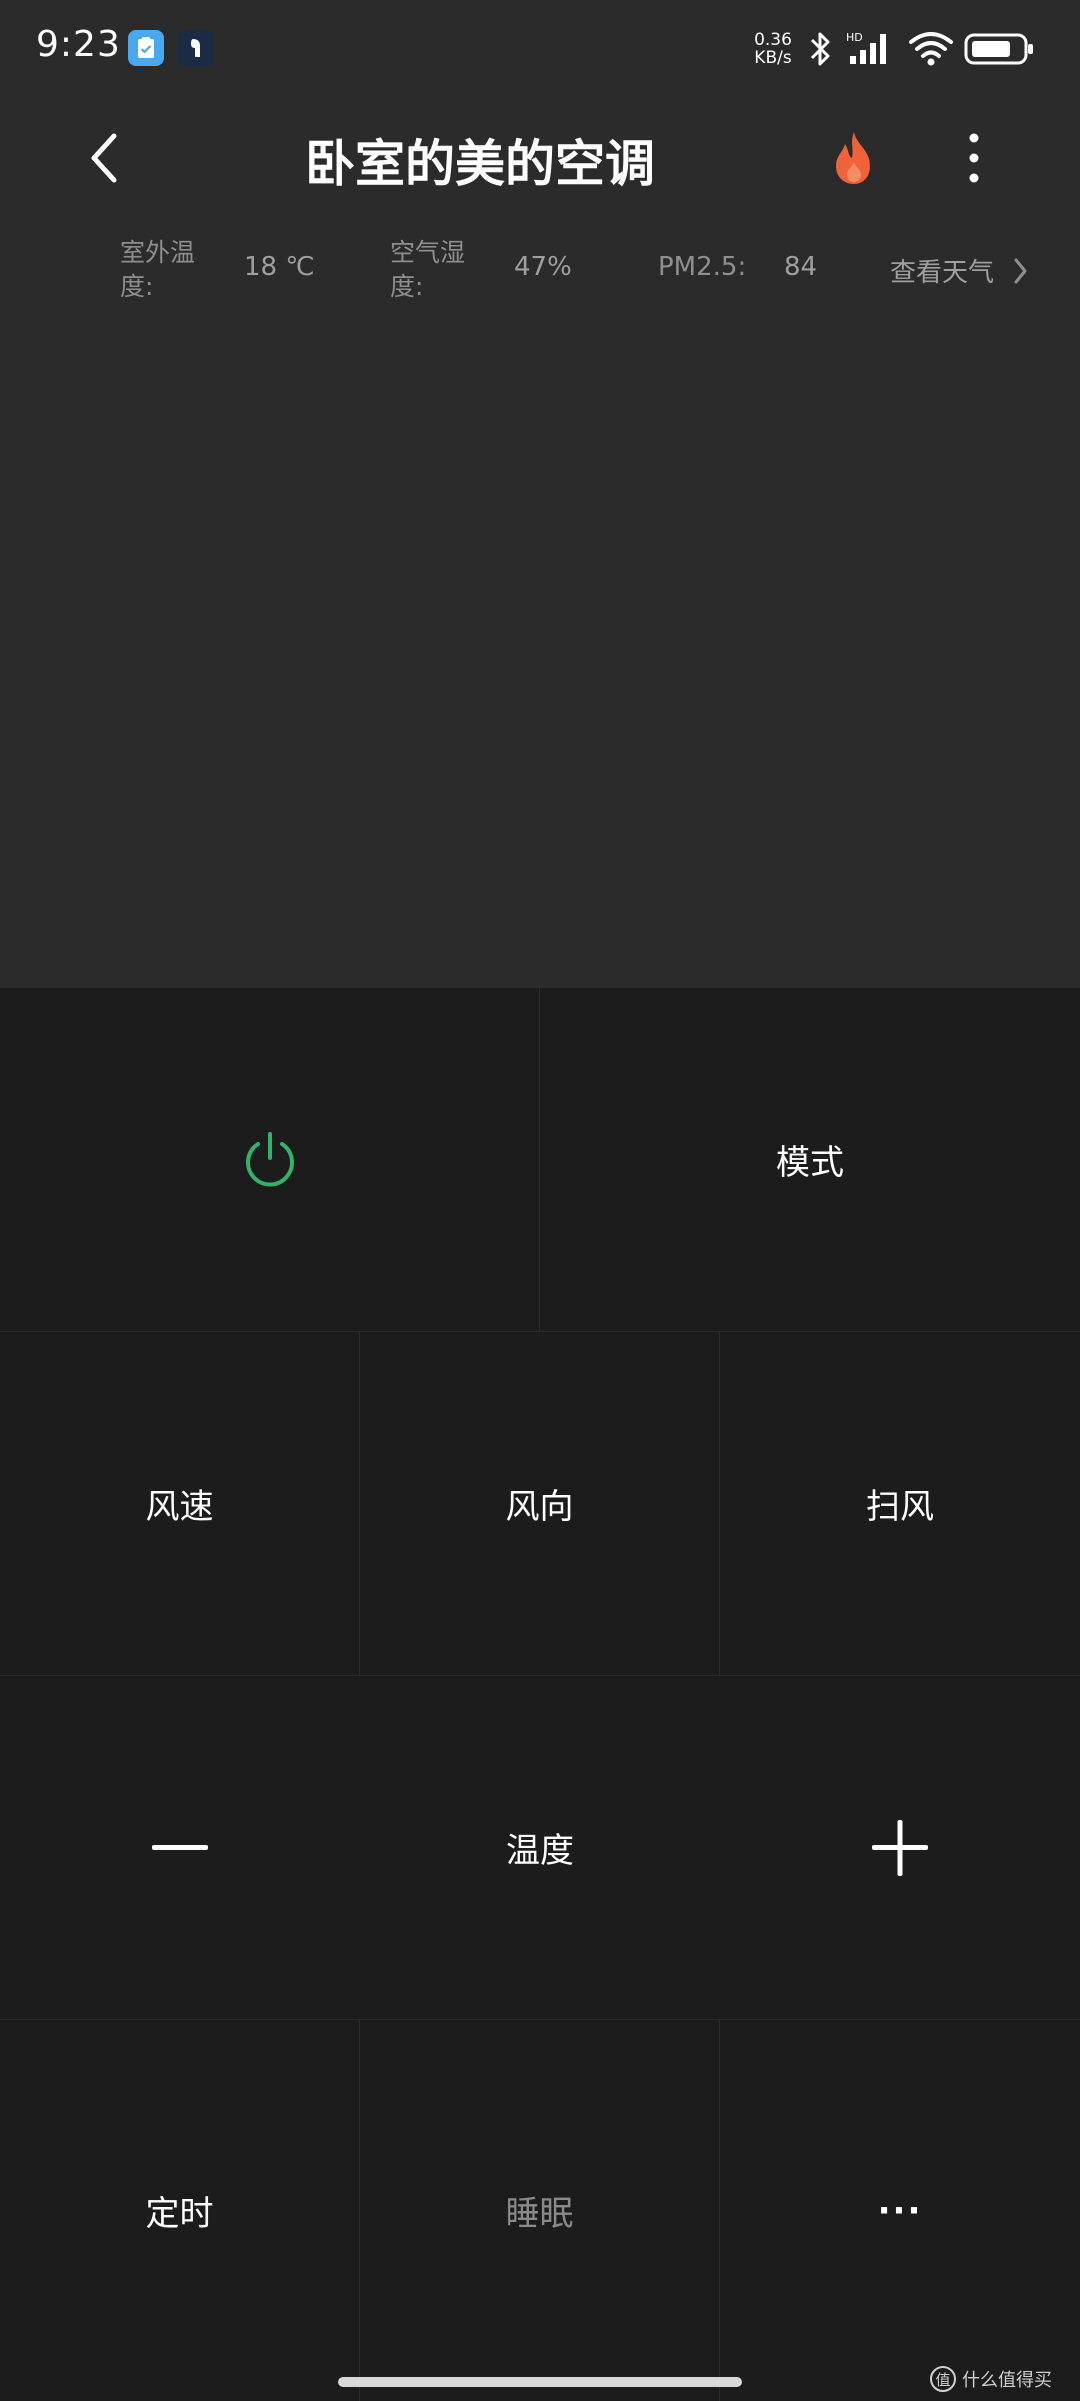  I want to click on fan-speed-button: 风速, so click(180, 1504).